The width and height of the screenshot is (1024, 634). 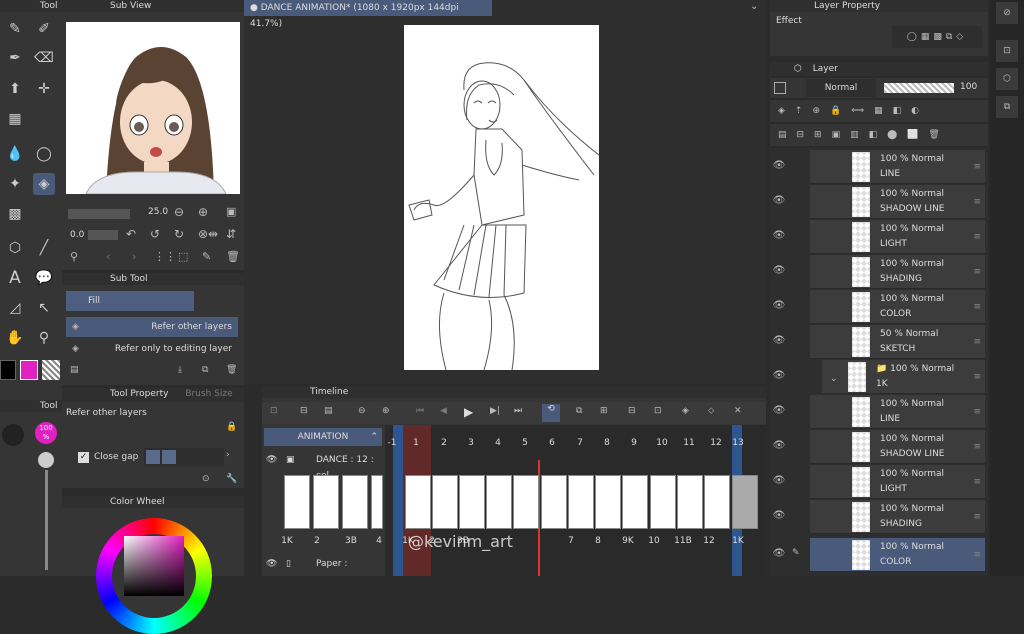 I want to click on zoom-out-icon: ⊖, so click(x=179, y=212).